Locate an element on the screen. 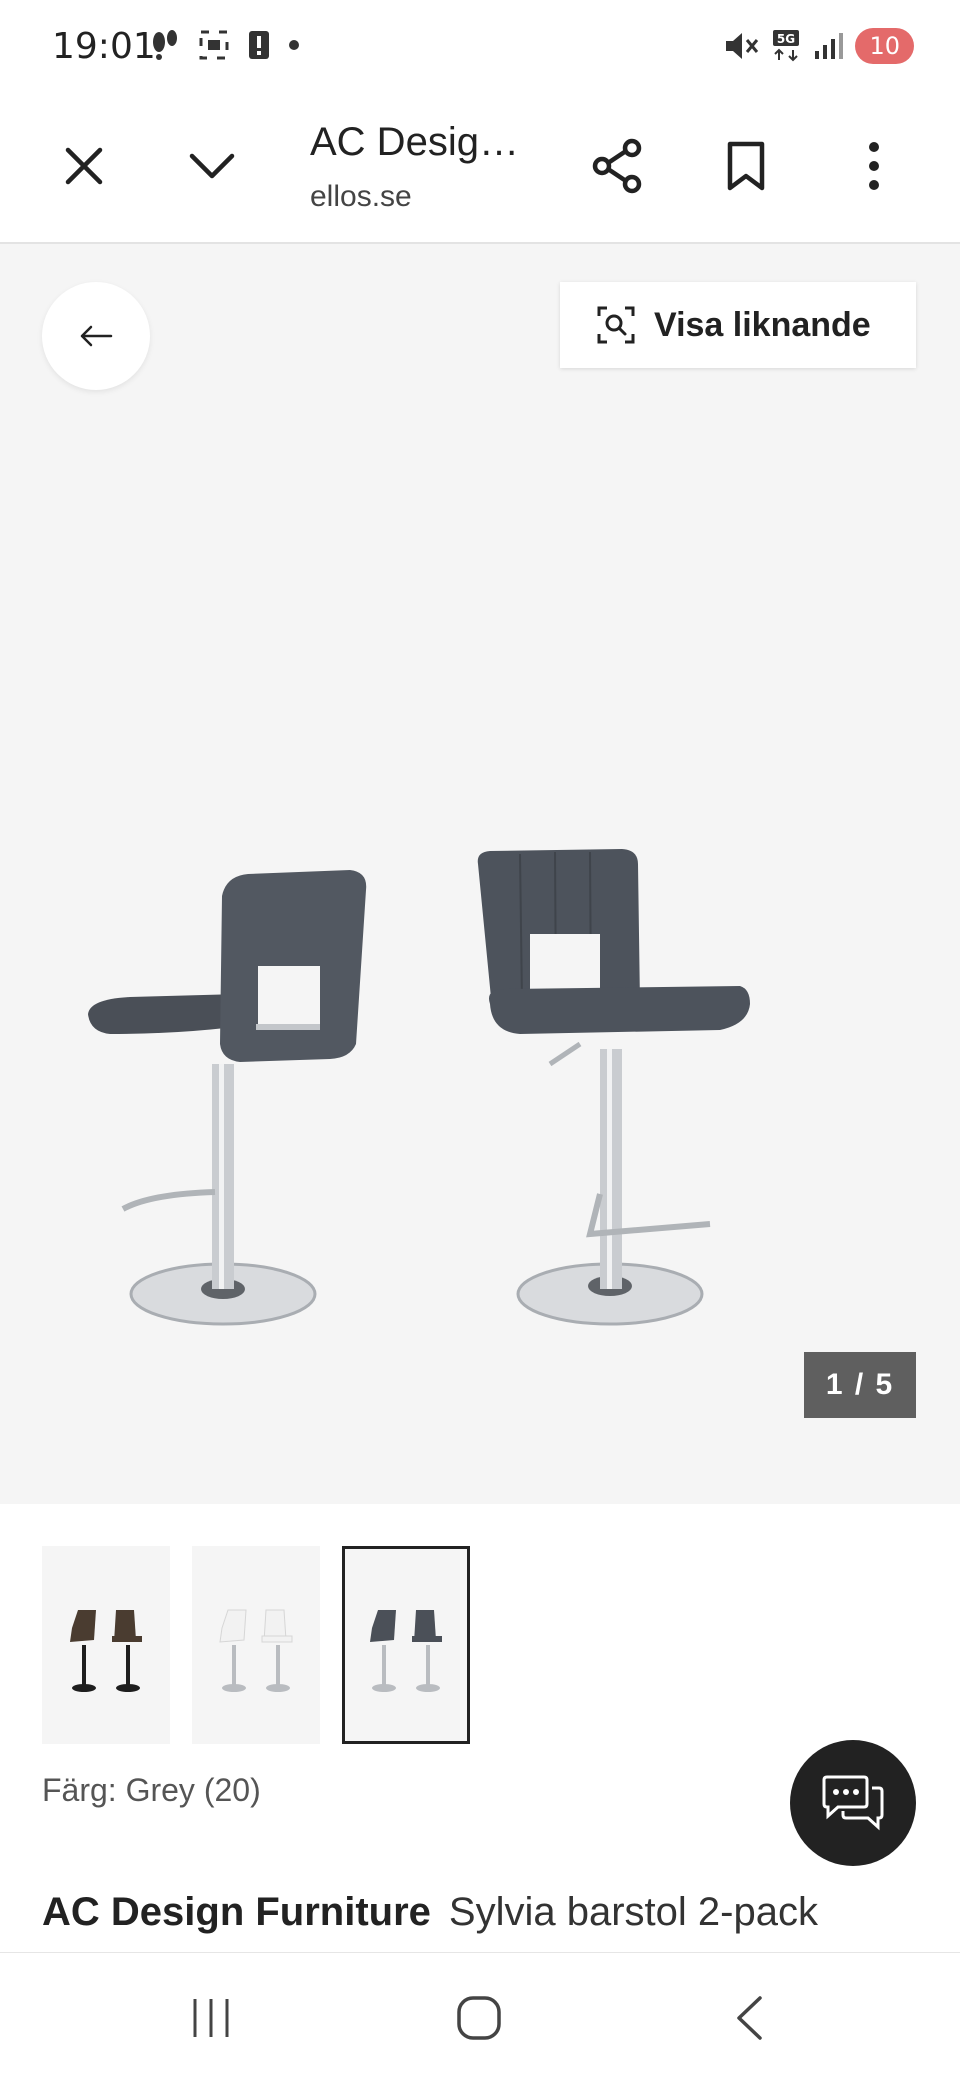 This screenshot has width=960, height=2081. page-url: ellos.se is located at coordinates (361, 197).